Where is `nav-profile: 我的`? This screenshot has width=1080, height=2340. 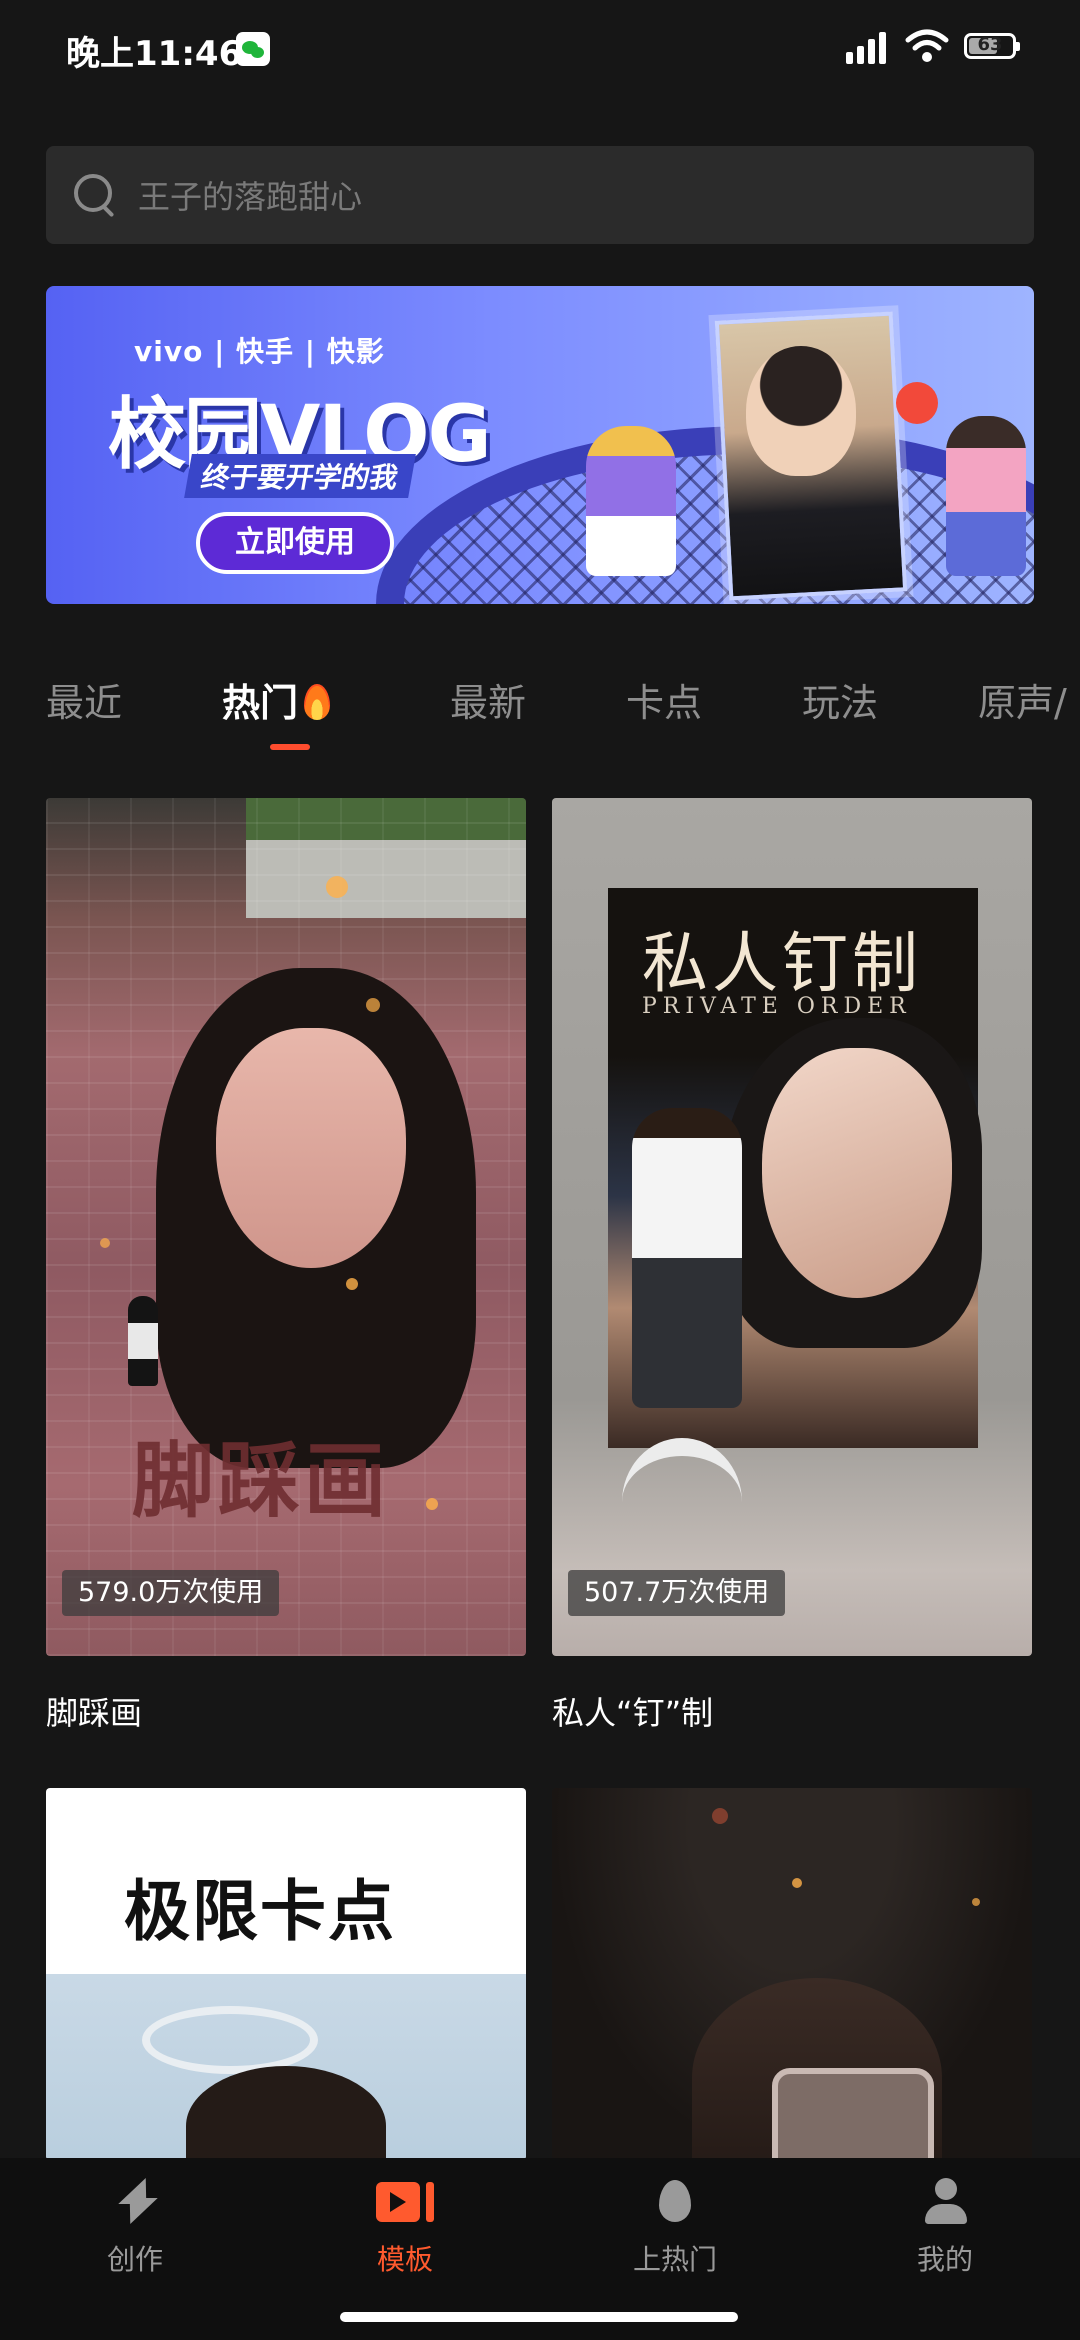
nav-profile: 我的 is located at coordinates (945, 2228).